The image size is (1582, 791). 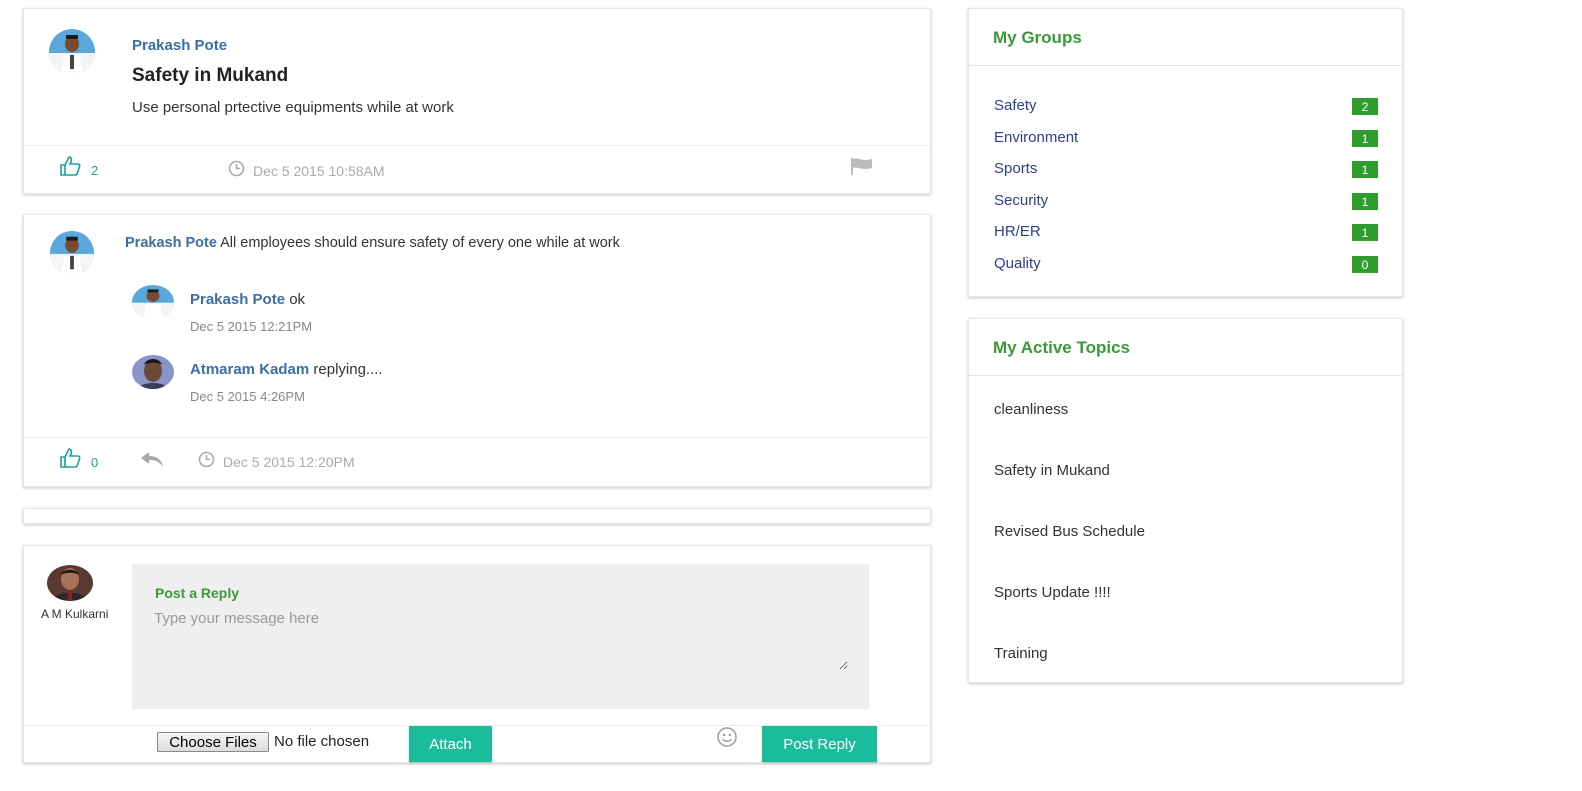 I want to click on author-avatar, so click(x=72, y=52).